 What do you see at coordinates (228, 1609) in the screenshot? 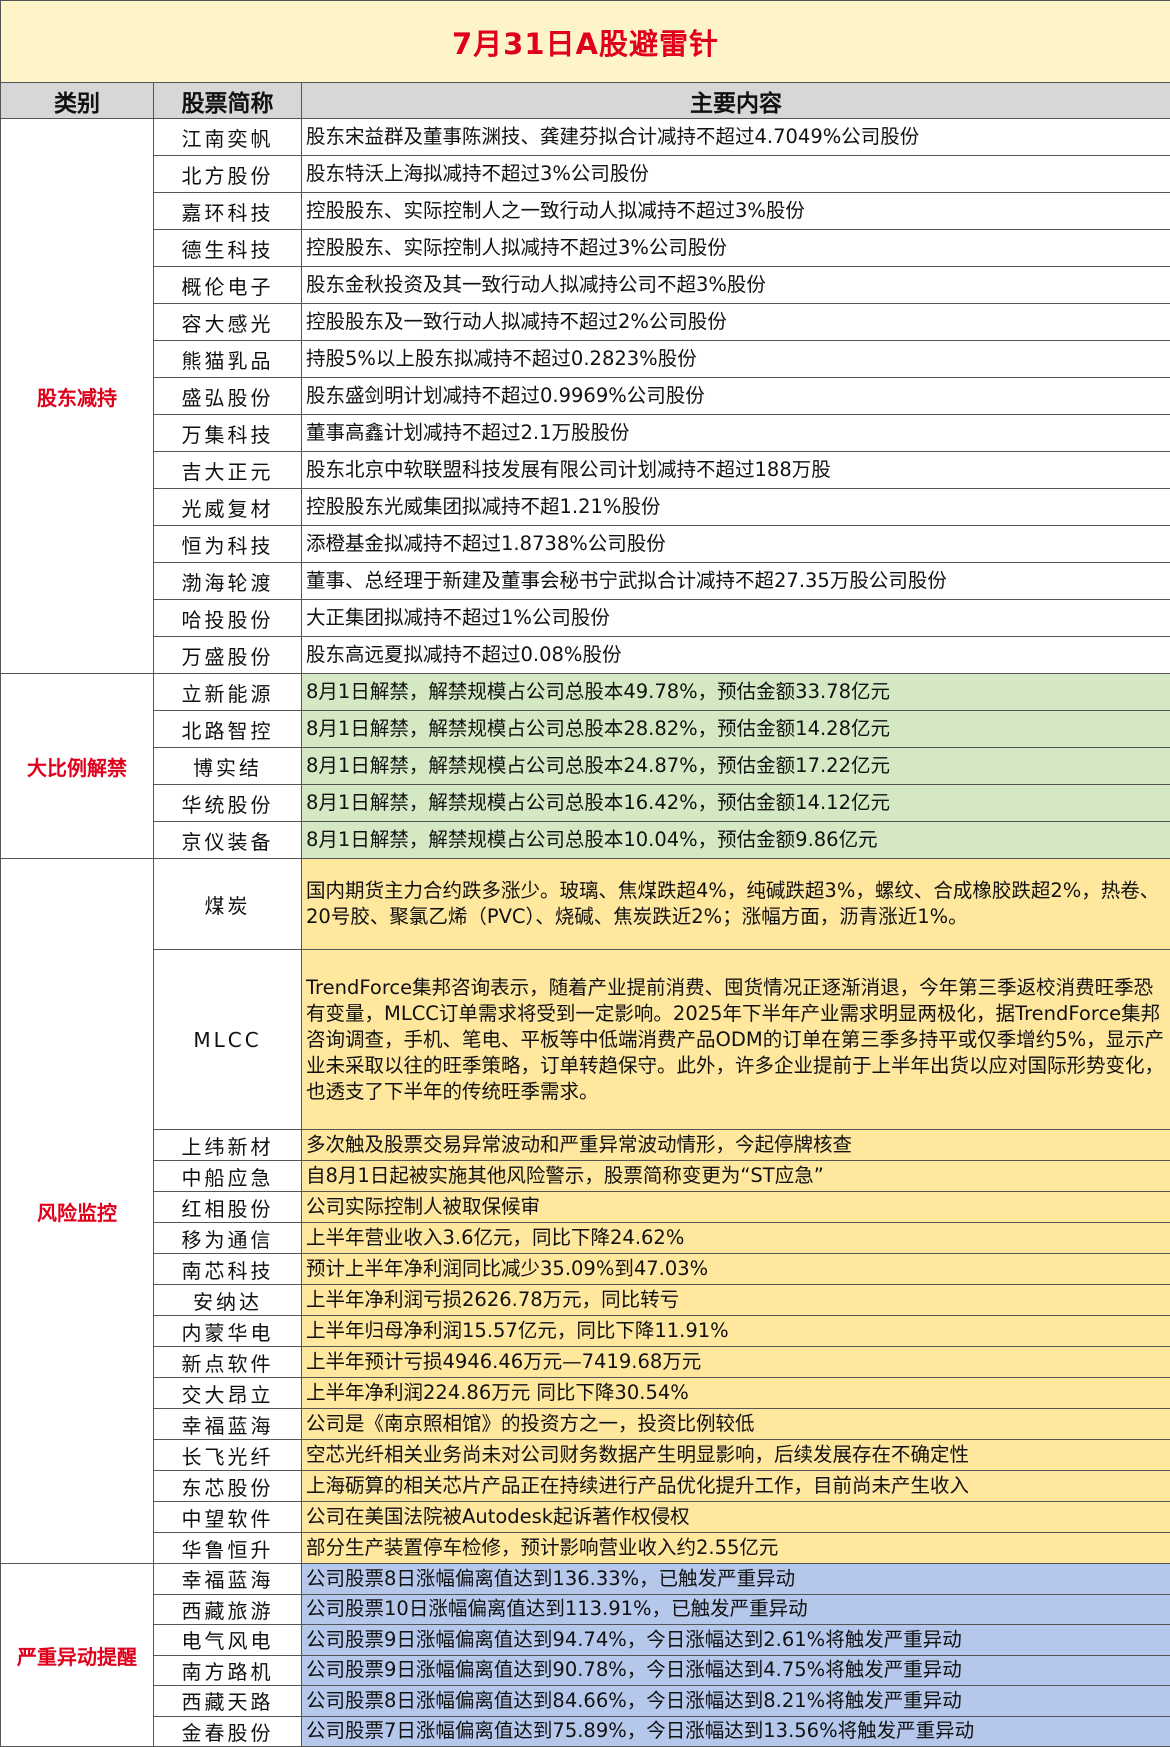
I see `stock-name-cell: 西藏旅游` at bounding box center [228, 1609].